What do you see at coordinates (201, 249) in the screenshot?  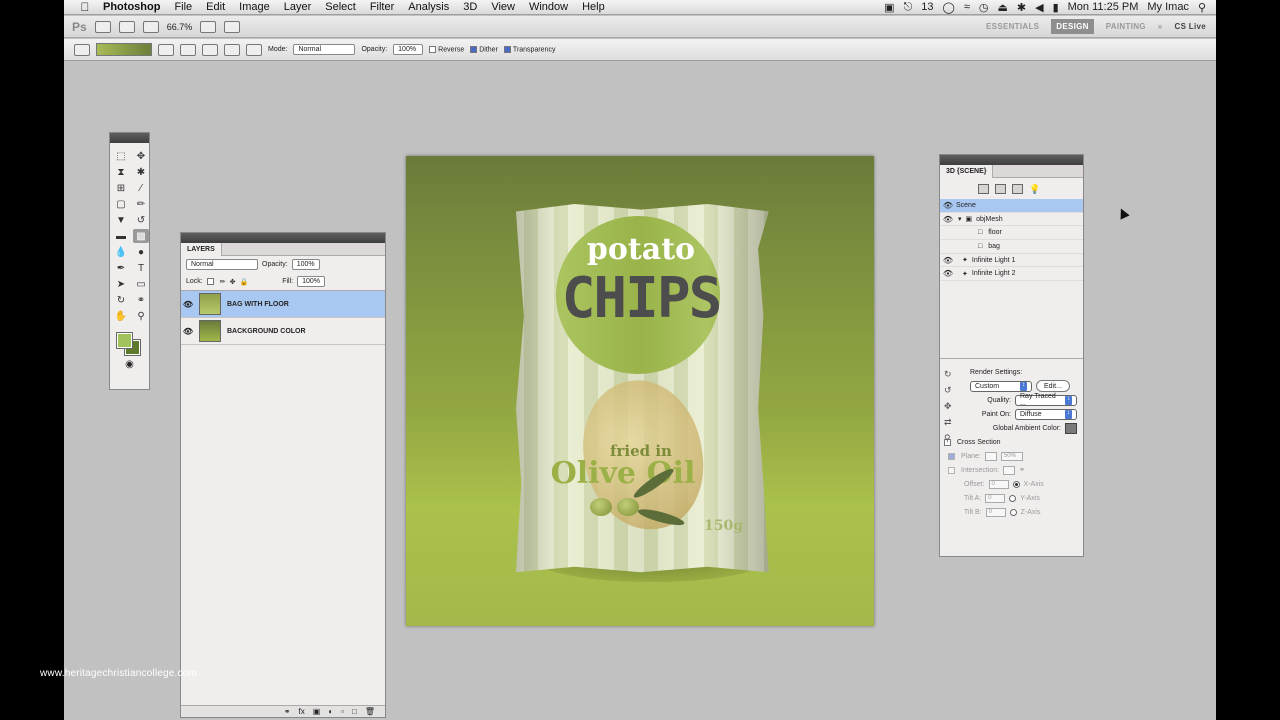 I see `tab-layers: LAYERS` at bounding box center [201, 249].